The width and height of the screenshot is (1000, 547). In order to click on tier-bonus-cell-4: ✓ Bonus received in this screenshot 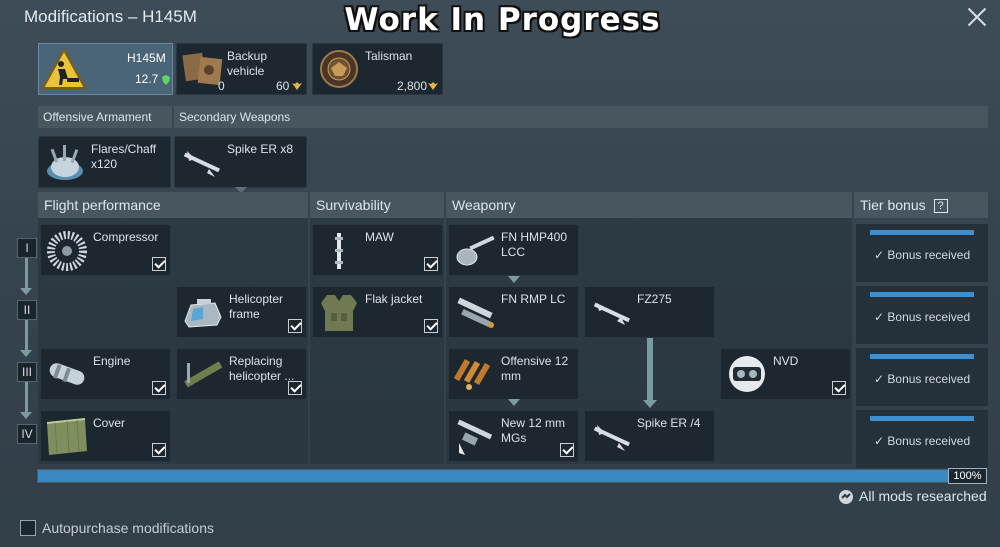, I will do `click(922, 439)`.